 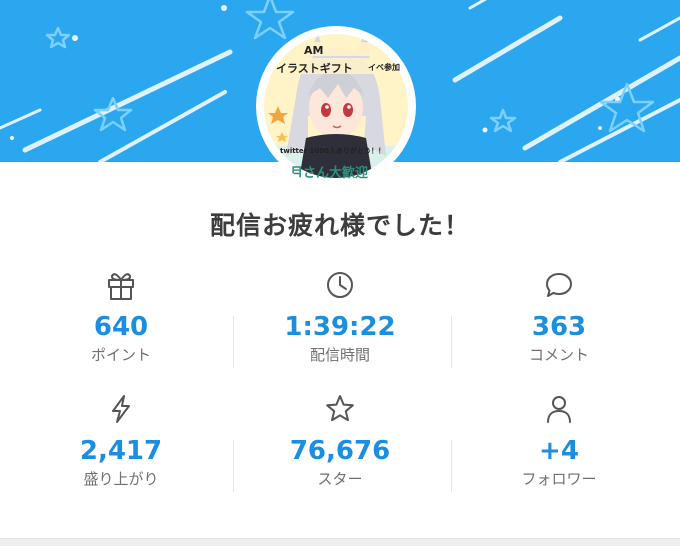 I want to click on comments-value: 363, so click(x=559, y=327).